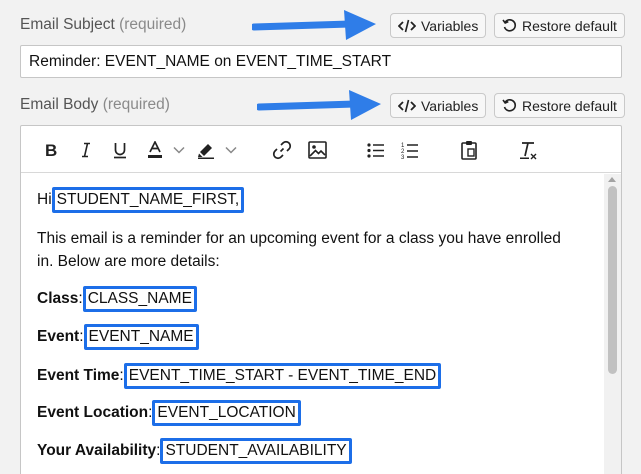  I want to click on clear-format-icon, so click(529, 150).